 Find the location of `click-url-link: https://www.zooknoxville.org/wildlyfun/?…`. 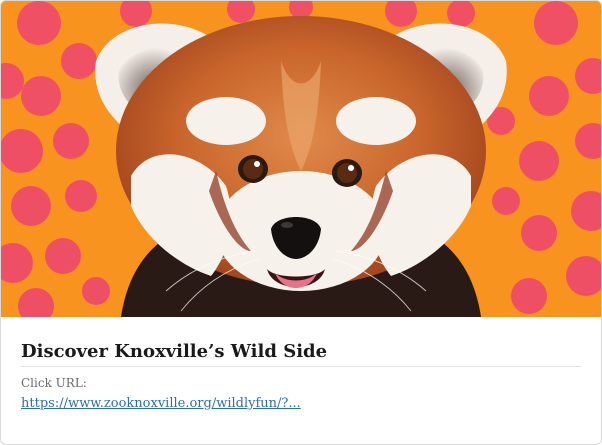

click-url-link: https://www.zooknoxville.org/wildlyfun/?… is located at coordinates (161, 404).